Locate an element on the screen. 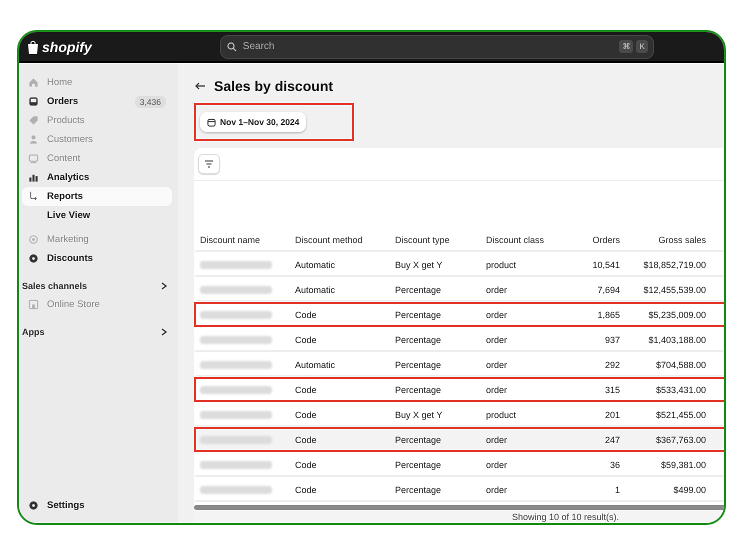 This screenshot has height=550, width=750. sidebar-item: Discounts is located at coordinates (97, 258).